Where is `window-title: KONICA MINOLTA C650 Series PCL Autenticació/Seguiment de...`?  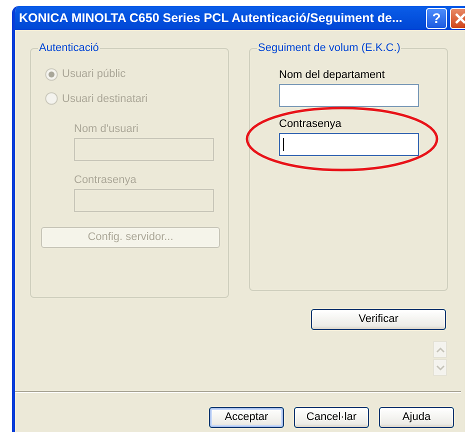 window-title: KONICA MINOLTA C650 Series PCL Autenticació/Seguiment de... is located at coordinates (211, 18).